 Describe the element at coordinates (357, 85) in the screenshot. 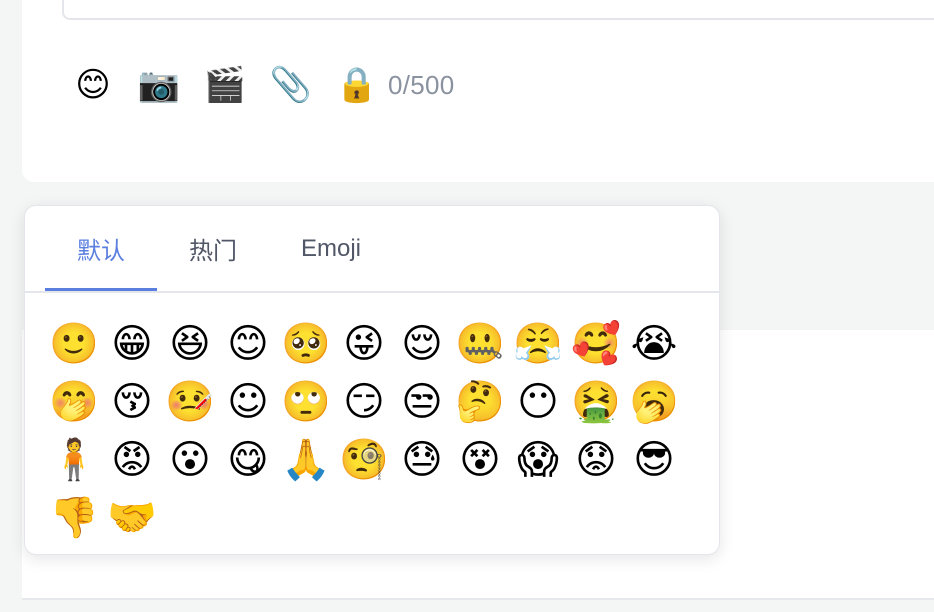

I see `lock-icon: 🔒` at that location.